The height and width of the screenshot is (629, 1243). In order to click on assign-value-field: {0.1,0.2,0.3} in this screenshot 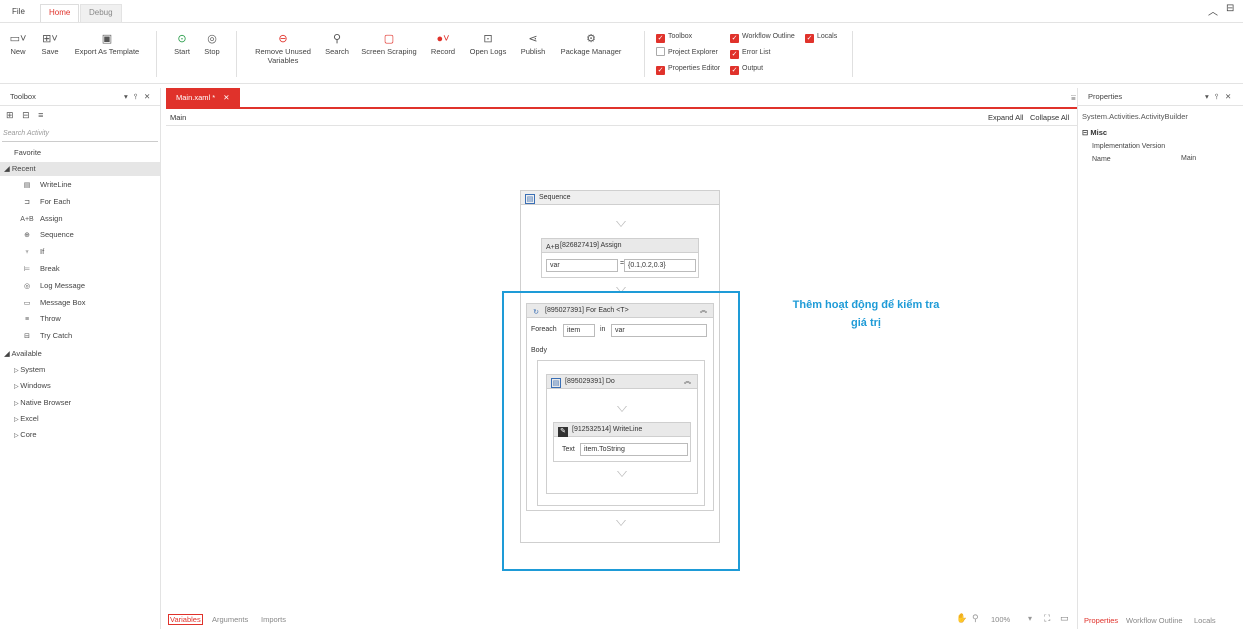, I will do `click(660, 265)`.